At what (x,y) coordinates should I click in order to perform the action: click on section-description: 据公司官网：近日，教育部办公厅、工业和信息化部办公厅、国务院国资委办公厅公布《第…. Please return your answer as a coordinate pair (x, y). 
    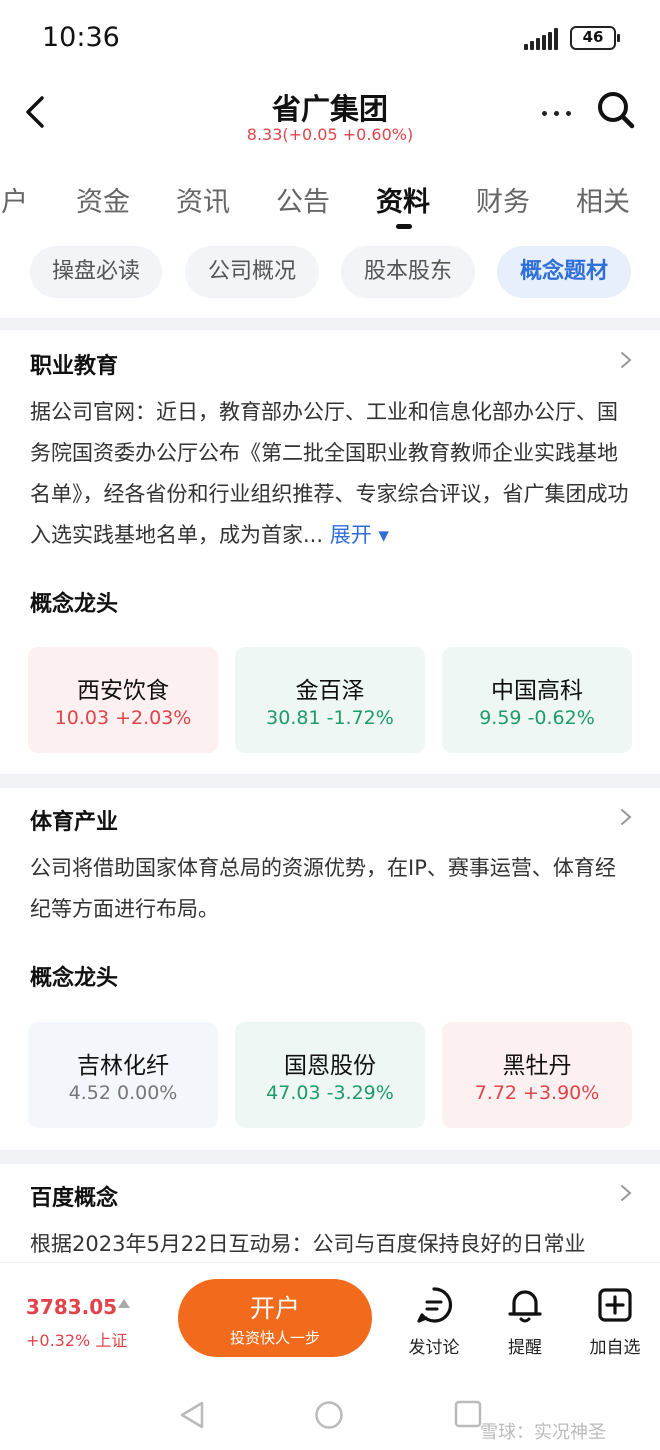
    Looking at the image, I should click on (332, 474).